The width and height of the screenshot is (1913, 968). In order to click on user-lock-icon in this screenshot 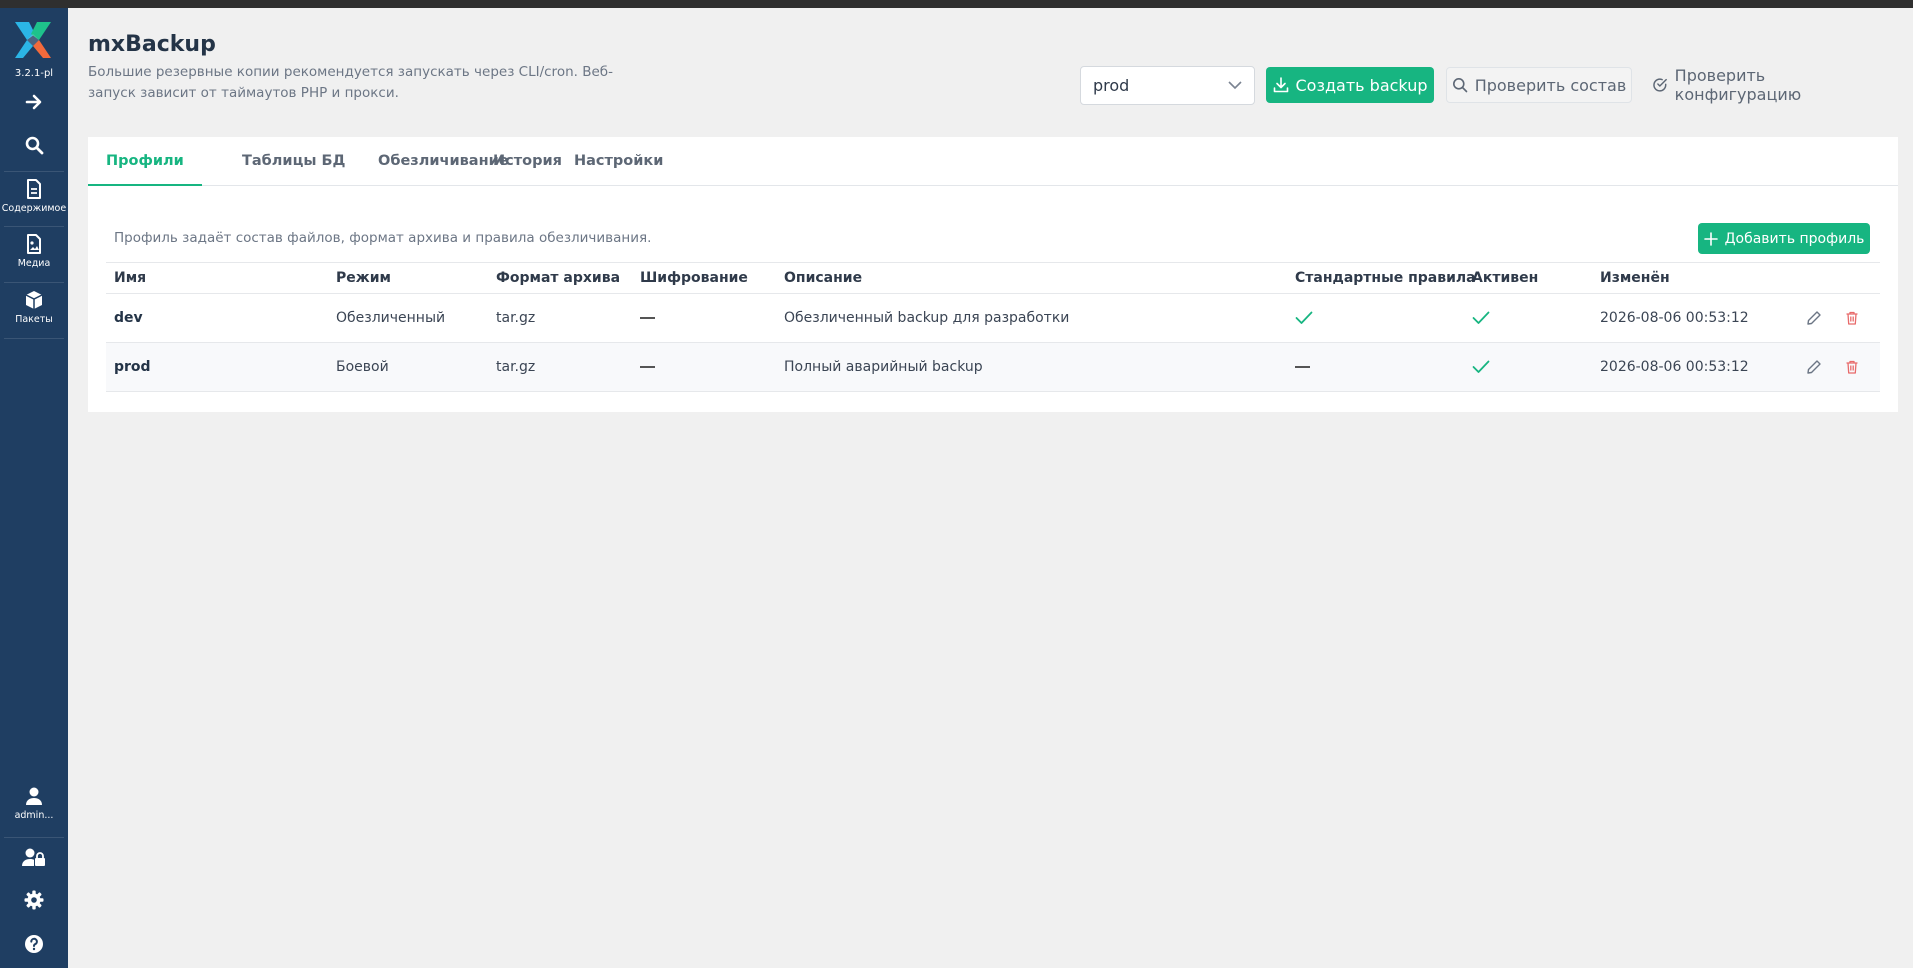, I will do `click(33, 857)`.